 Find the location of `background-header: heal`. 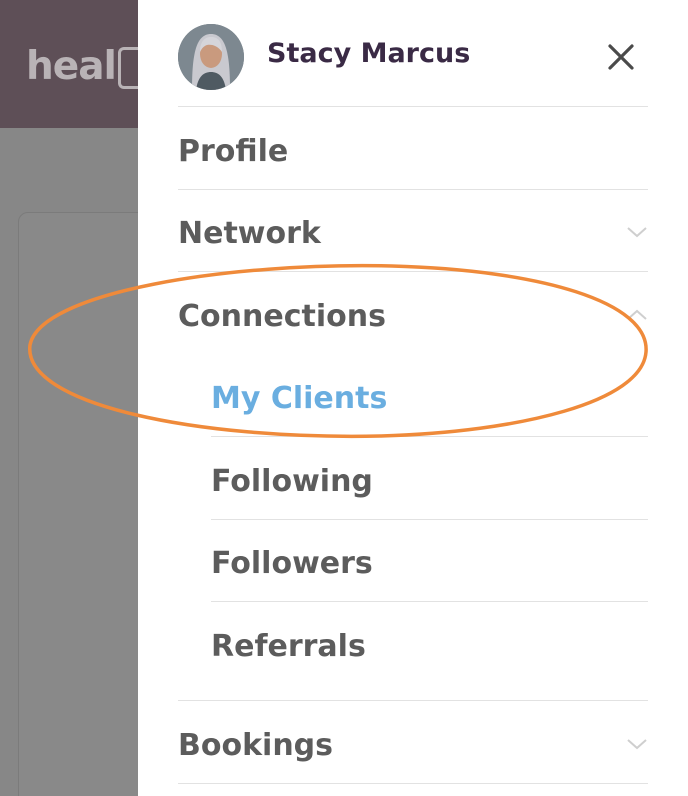

background-header: heal is located at coordinates (71, 64).